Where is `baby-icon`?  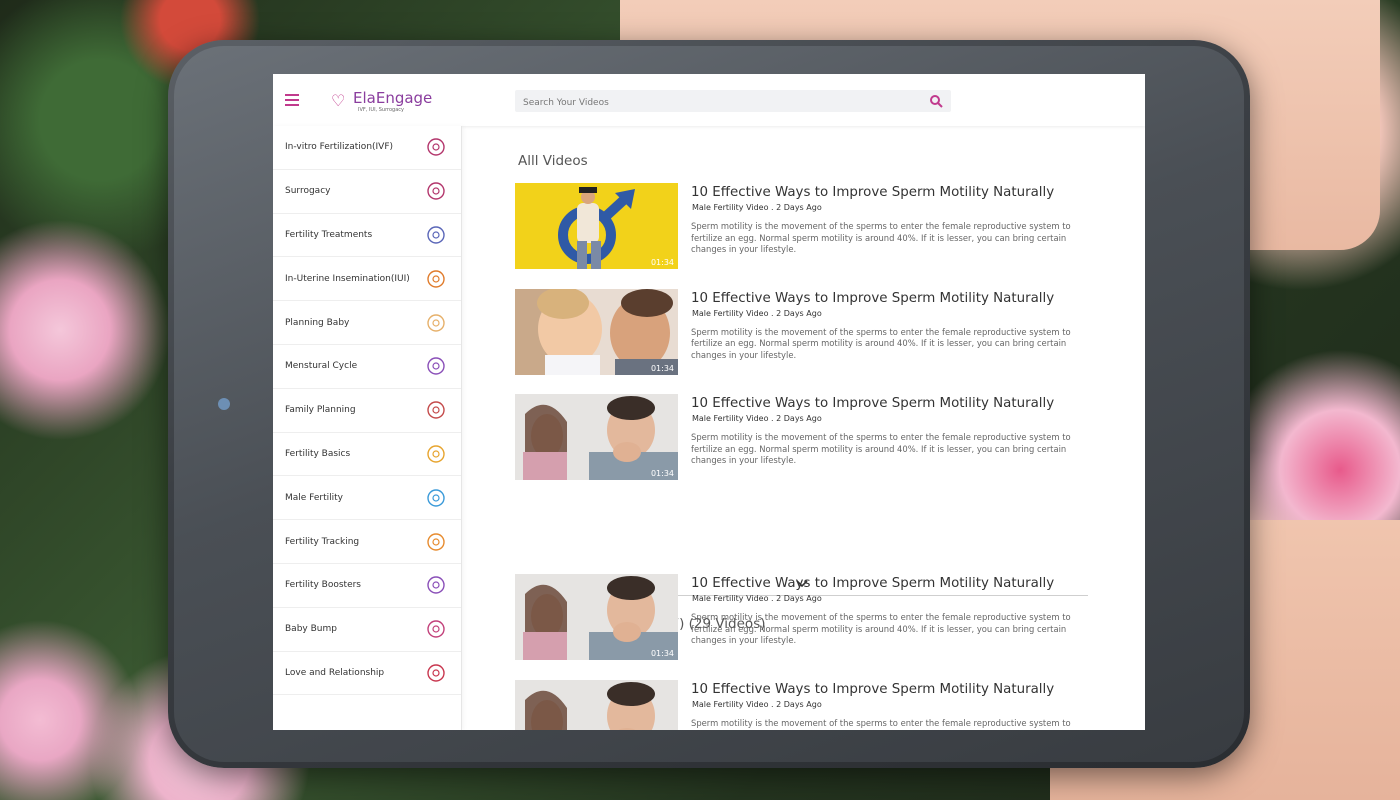
baby-icon is located at coordinates (436, 323).